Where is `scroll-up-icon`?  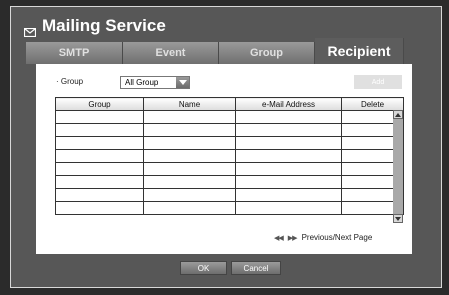
scroll-up-icon is located at coordinates (398, 114).